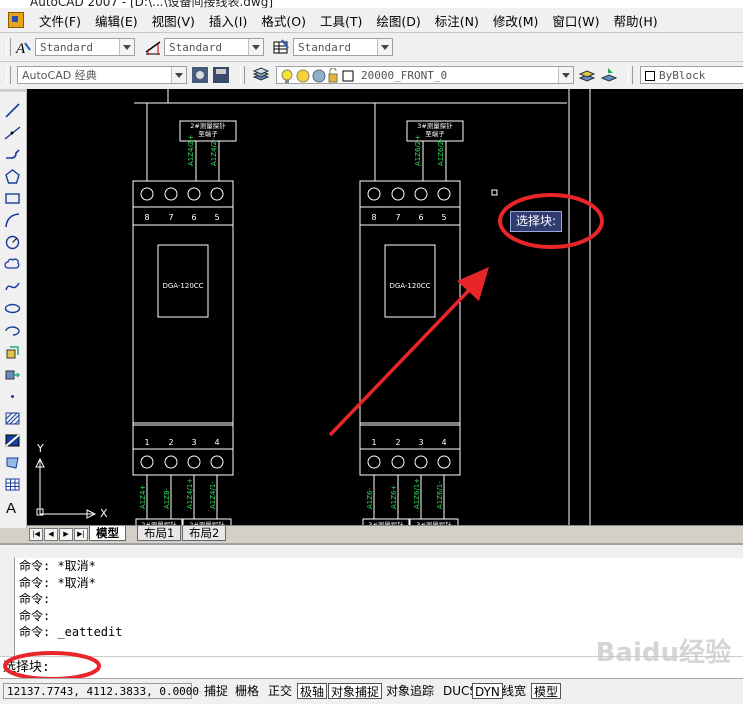  Describe the element at coordinates (516, 20) in the screenshot. I see `menu-modify: 修改(M)` at that location.